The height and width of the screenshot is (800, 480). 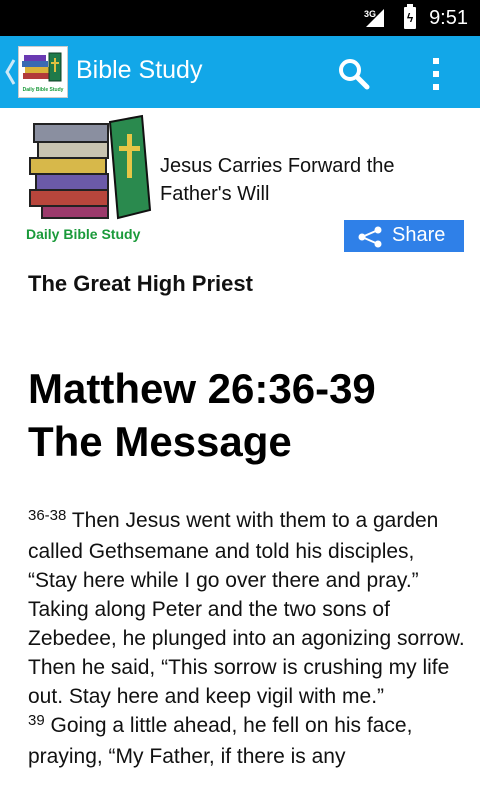 I want to click on signal-icon, so click(x=375, y=18).